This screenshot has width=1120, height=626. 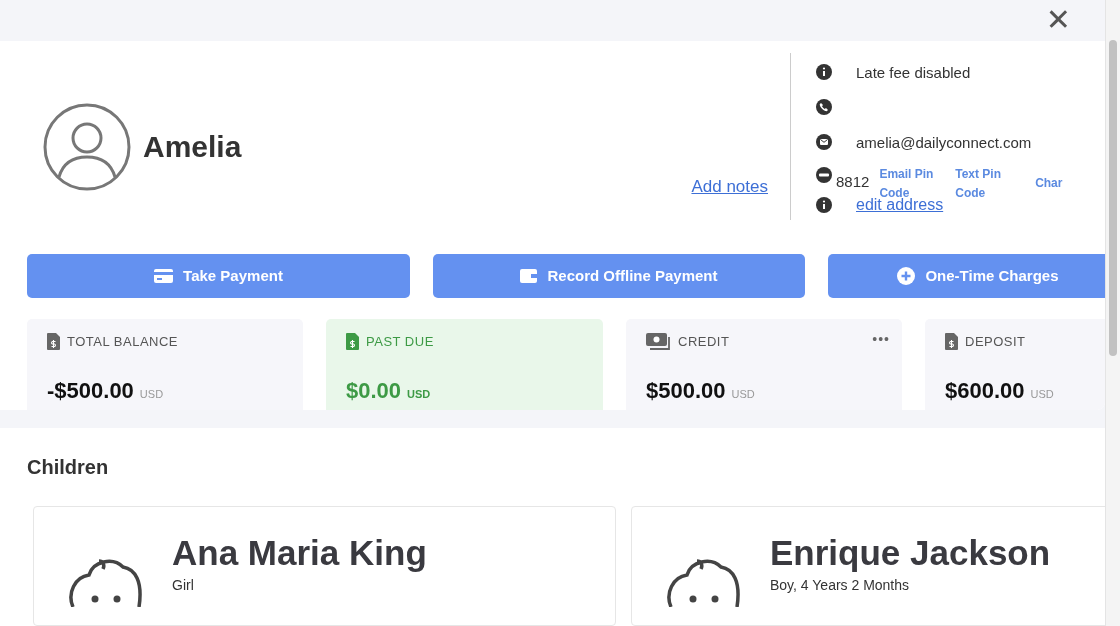 What do you see at coordinates (183, 585) in the screenshot?
I see `child-details: Girl` at bounding box center [183, 585].